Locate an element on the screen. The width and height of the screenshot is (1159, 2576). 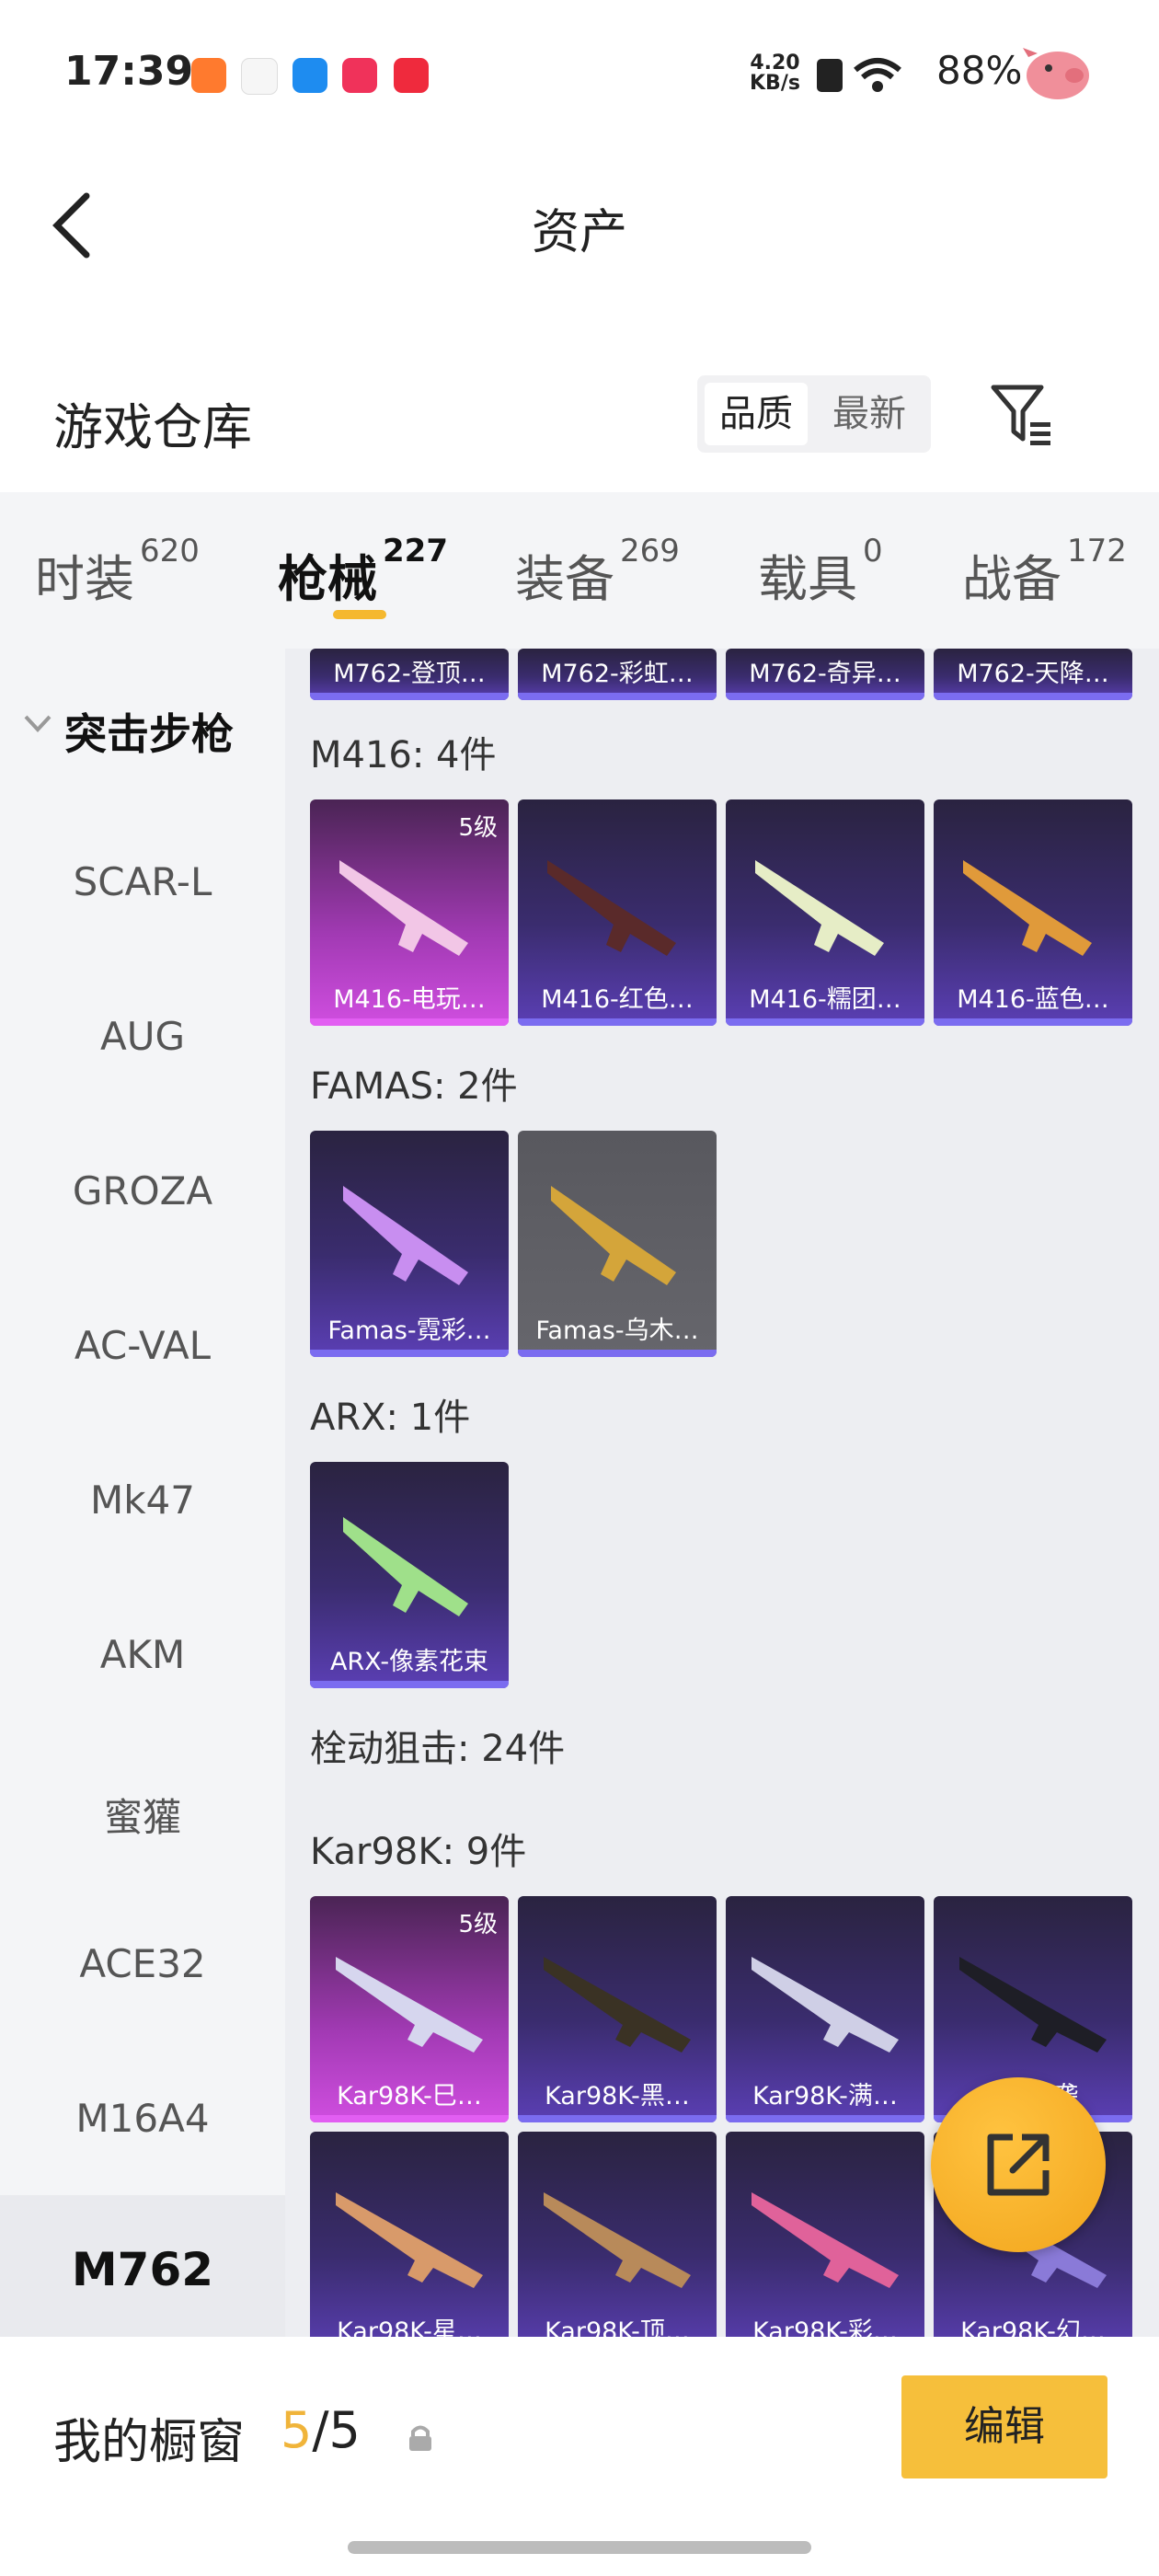
warehouse-title: 游戏仓库 is located at coordinates (152, 427).